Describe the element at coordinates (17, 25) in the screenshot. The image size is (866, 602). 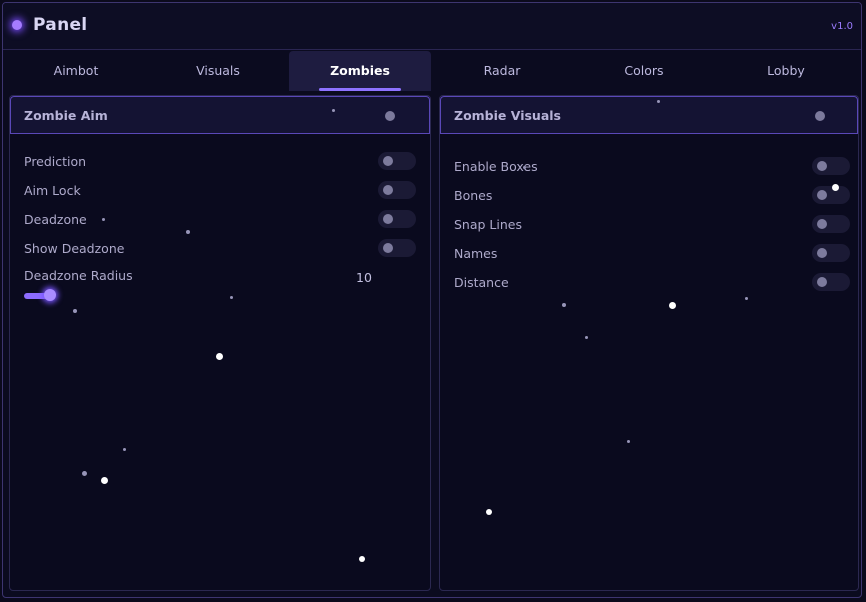
I see `status-dot-icon` at that location.